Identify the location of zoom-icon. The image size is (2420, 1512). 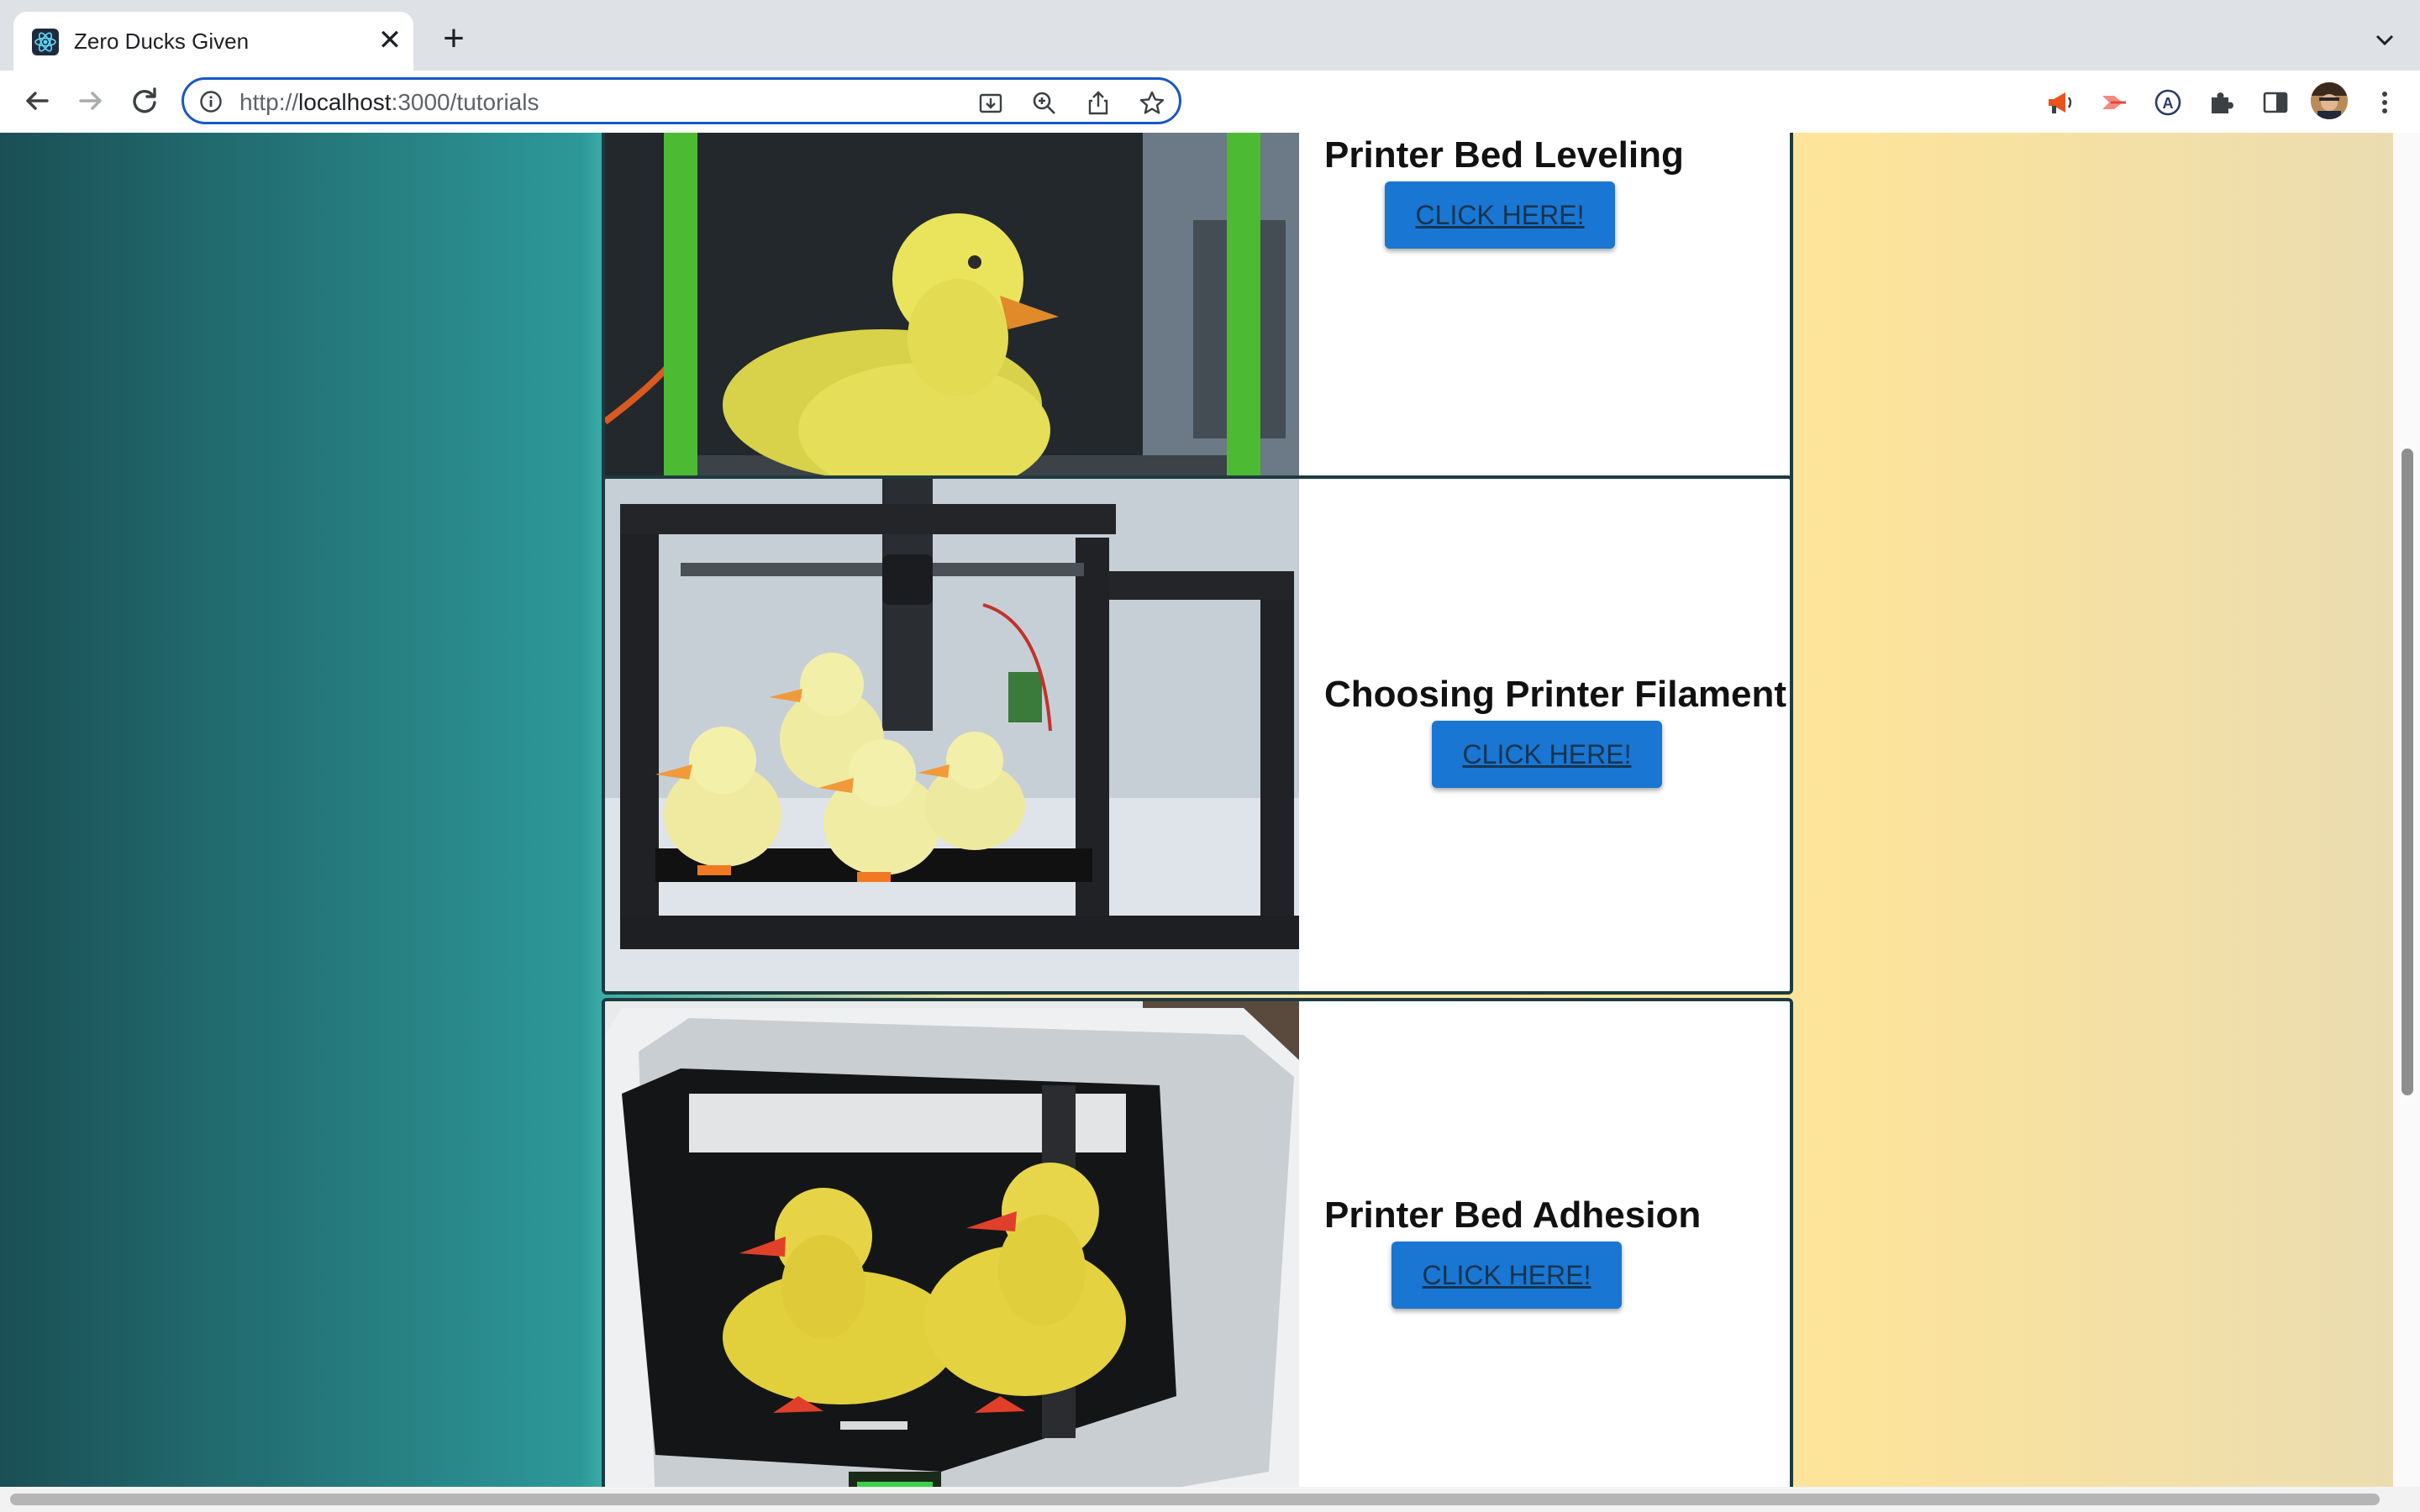
(1044, 103).